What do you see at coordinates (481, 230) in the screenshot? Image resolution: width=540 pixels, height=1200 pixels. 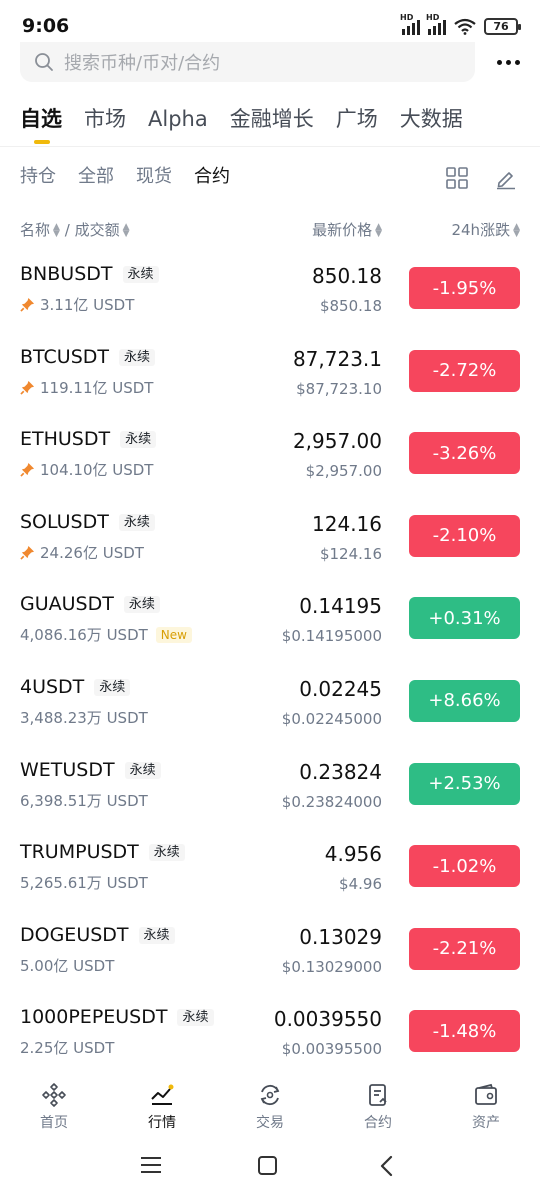 I see `column-change-label: 24h涨跌` at bounding box center [481, 230].